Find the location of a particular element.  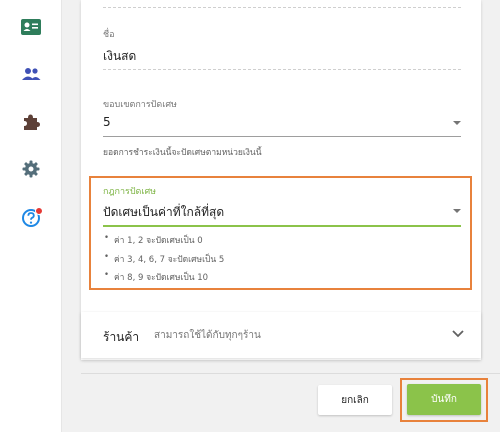

store-row: ร้านค้า สามารถใช้ได้กับทุกๆร้าน is located at coordinates (281, 335).